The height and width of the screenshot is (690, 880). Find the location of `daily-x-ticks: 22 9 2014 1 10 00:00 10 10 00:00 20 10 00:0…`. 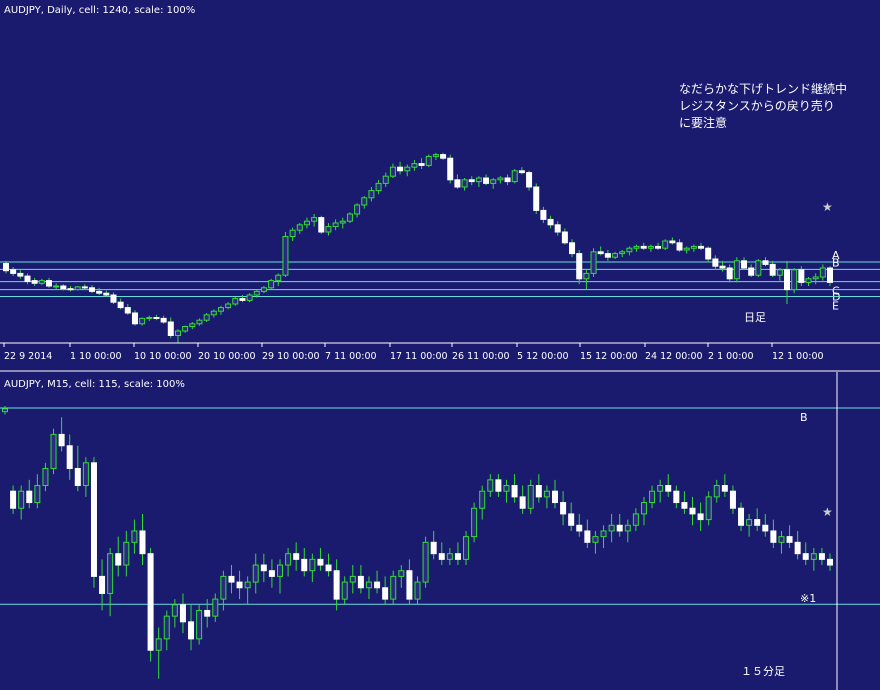

daily-x-ticks: 22 9 2014 1 10 00:00 10 10 00:00 20 10 00:0… is located at coordinates (413, 352).